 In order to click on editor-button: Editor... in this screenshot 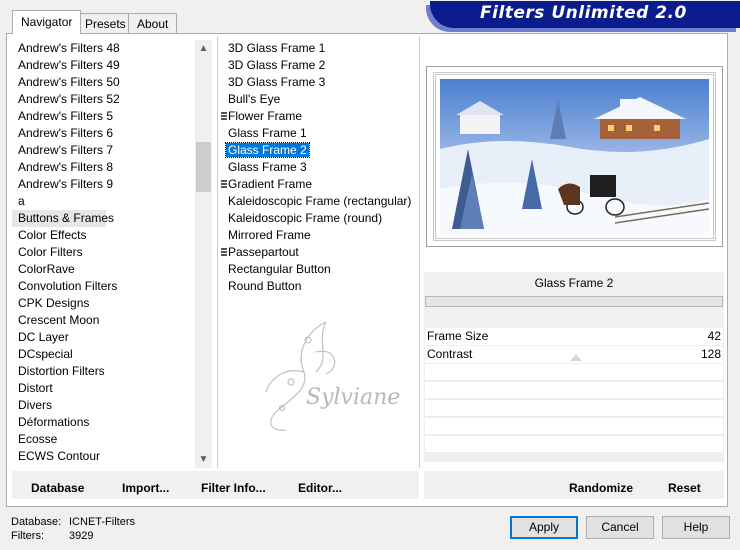, I will do `click(320, 488)`.